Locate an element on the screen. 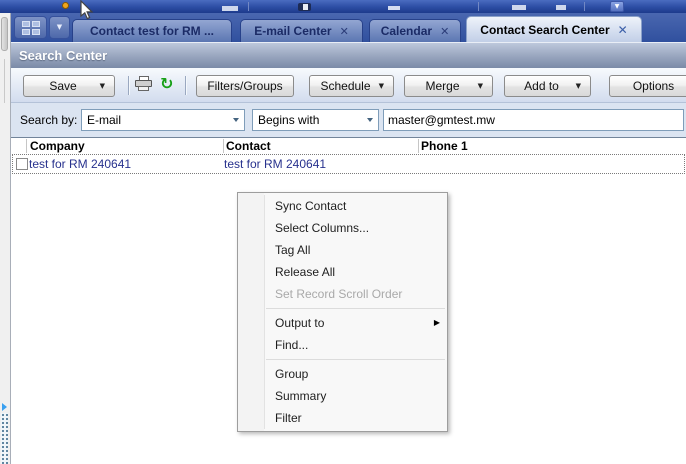 This screenshot has width=686, height=464. toolbar-overflow-button: ▼ is located at coordinates (617, 6).